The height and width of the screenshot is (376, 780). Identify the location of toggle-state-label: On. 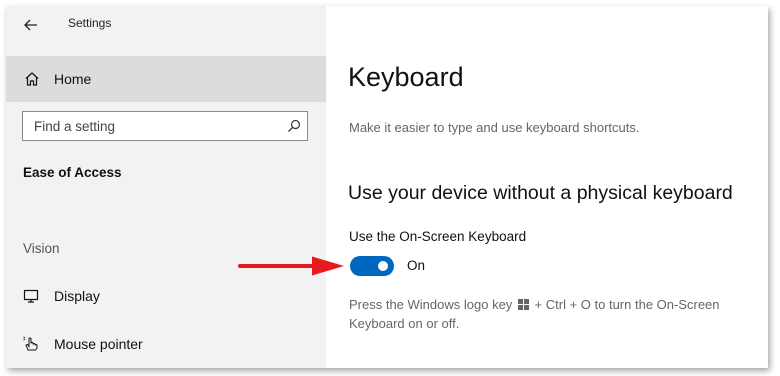
(416, 265).